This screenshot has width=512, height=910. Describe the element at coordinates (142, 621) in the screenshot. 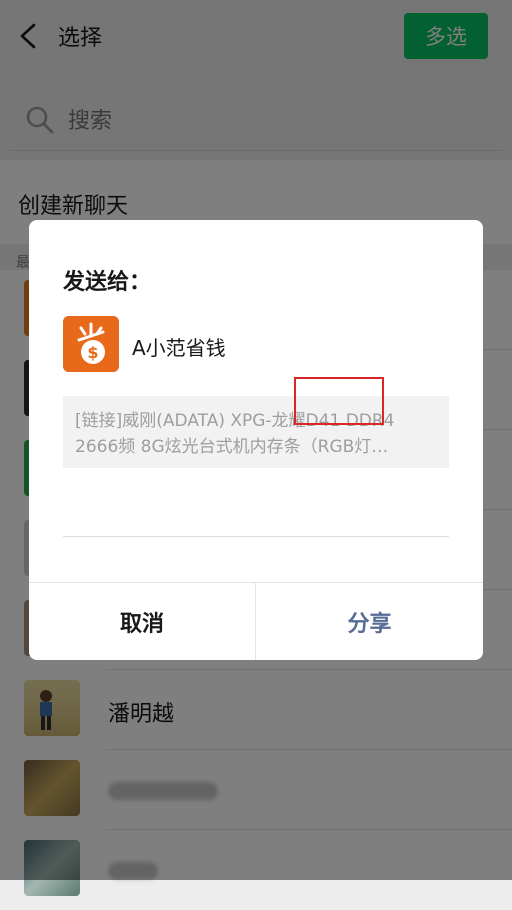

I see `cancel-button: 取消` at that location.